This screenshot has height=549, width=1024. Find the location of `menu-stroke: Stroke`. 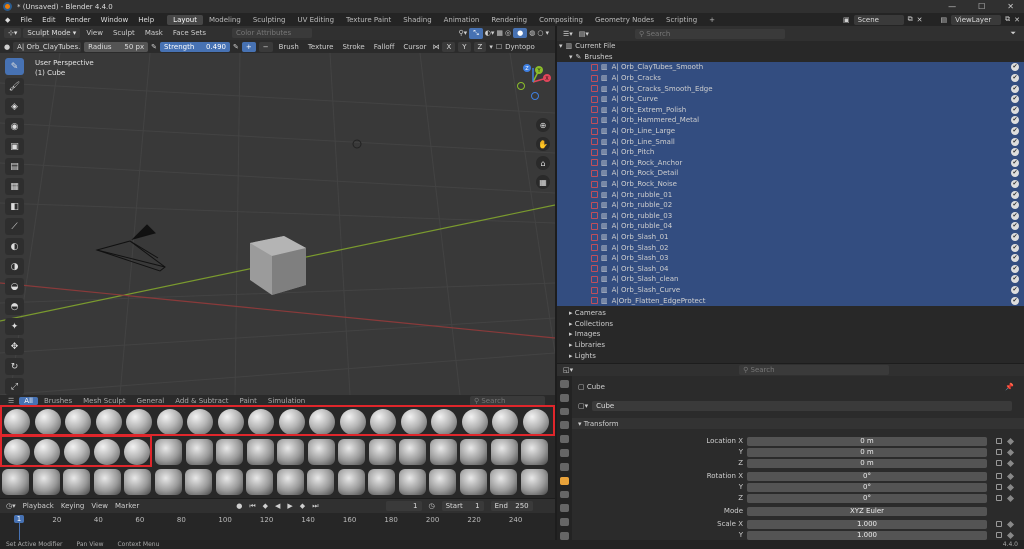

menu-stroke: Stroke is located at coordinates (353, 47).